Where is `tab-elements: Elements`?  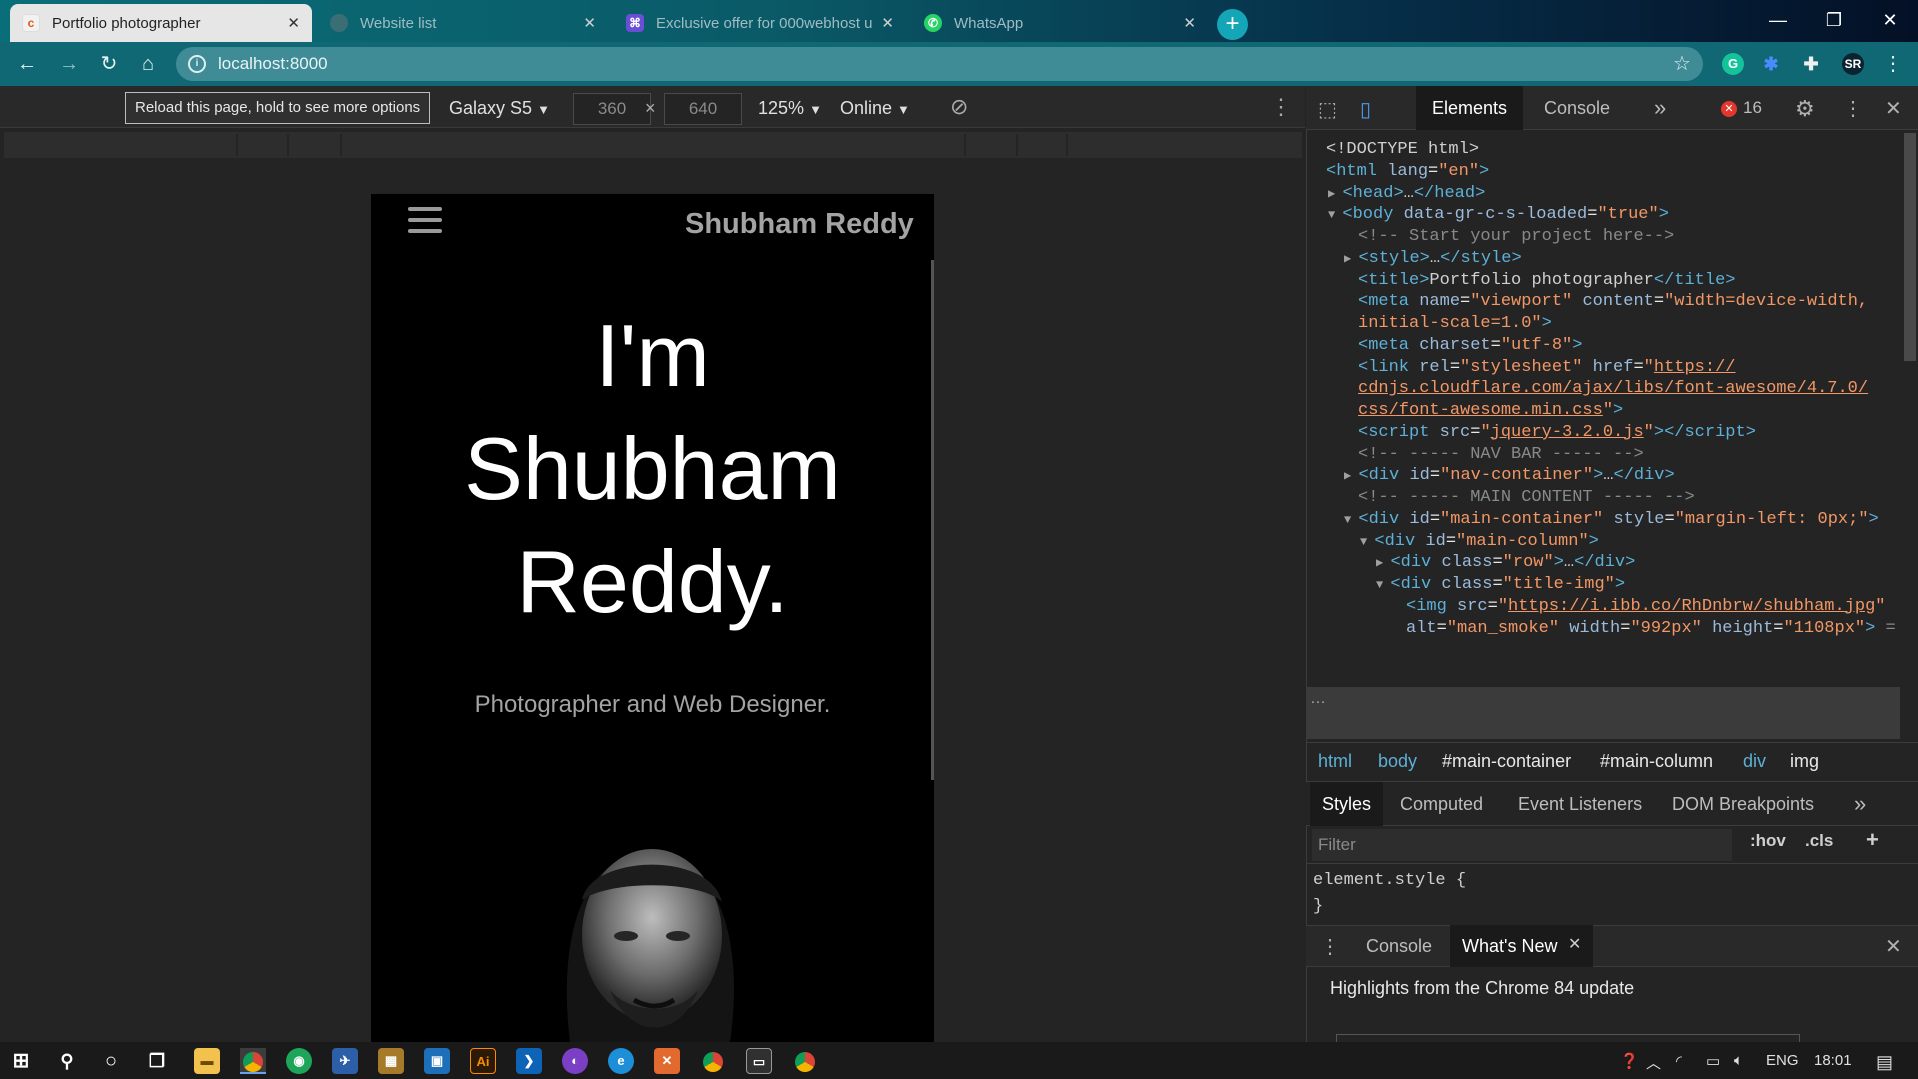 tab-elements: Elements is located at coordinates (1470, 108).